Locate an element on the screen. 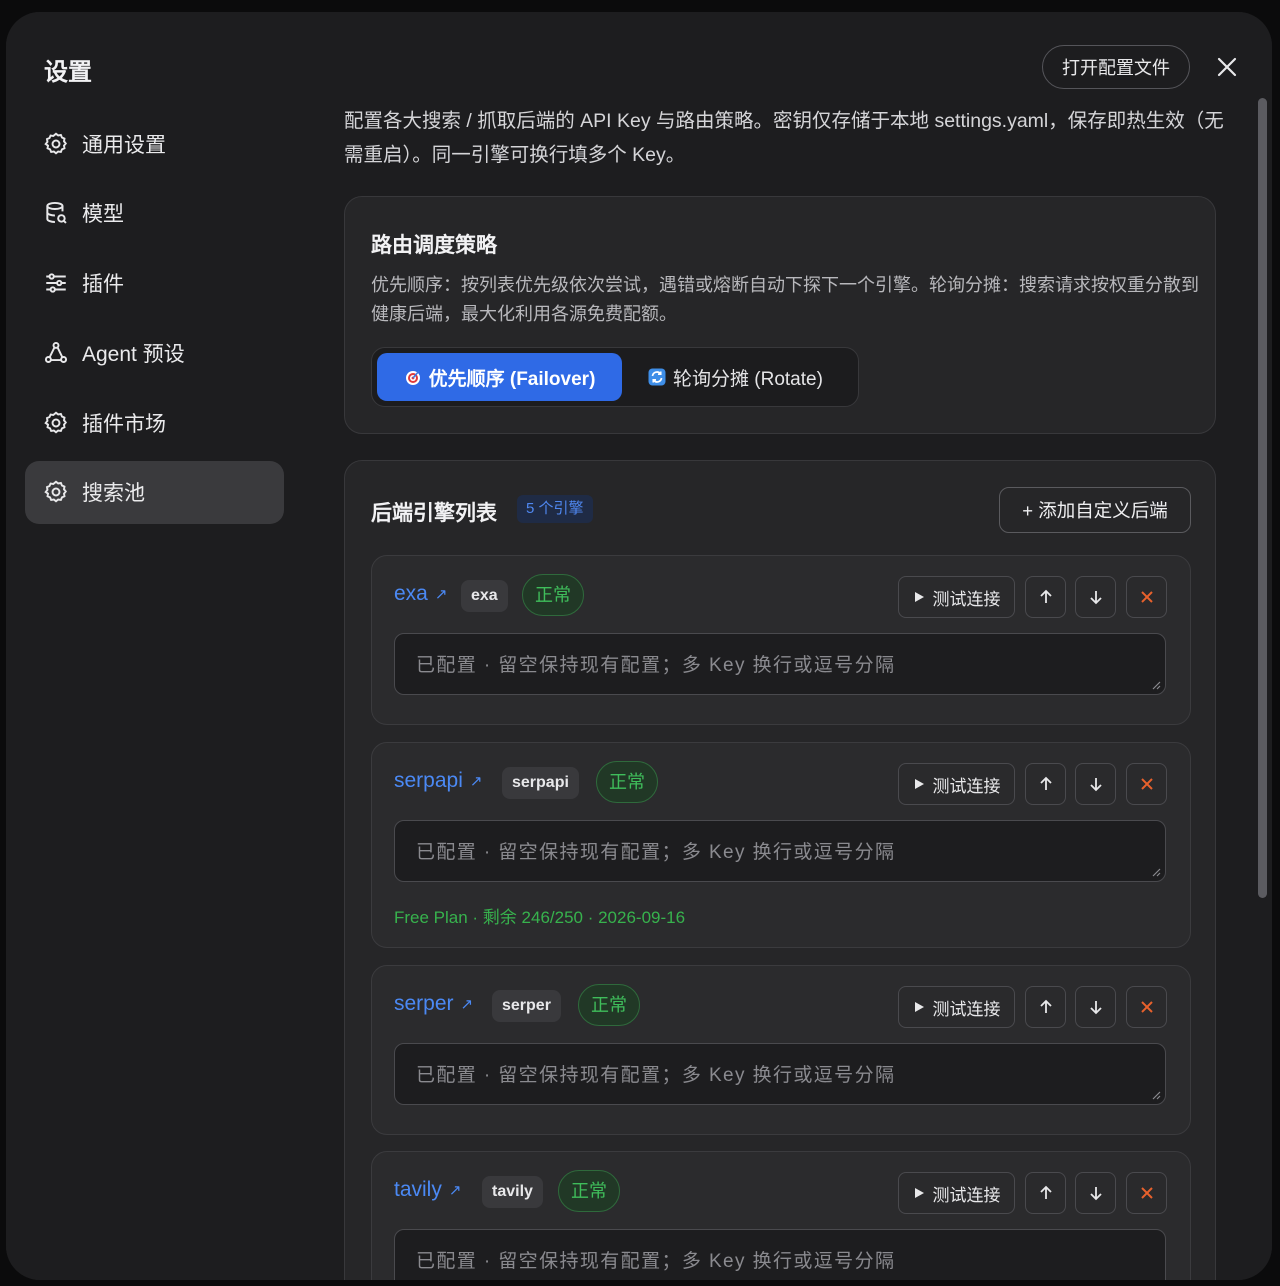 This screenshot has height=1286, width=1280. agent-icon is located at coordinates (56, 352).